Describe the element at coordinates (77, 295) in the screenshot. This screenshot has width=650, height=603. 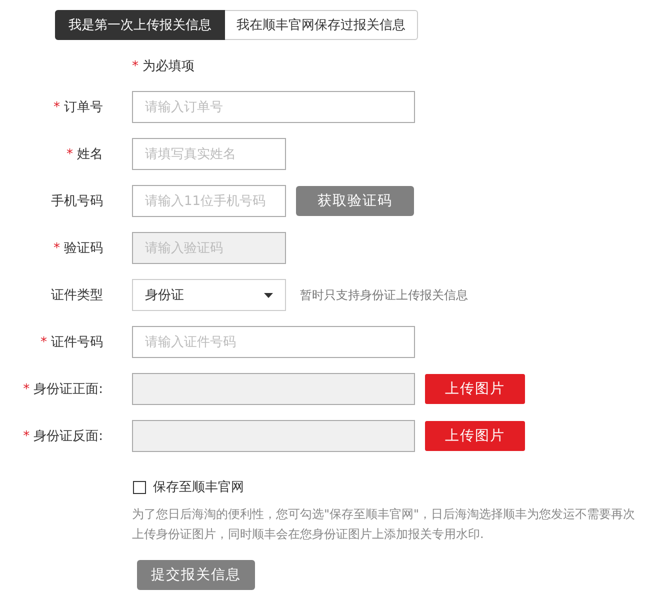
I see `field-label: 证件类型` at that location.